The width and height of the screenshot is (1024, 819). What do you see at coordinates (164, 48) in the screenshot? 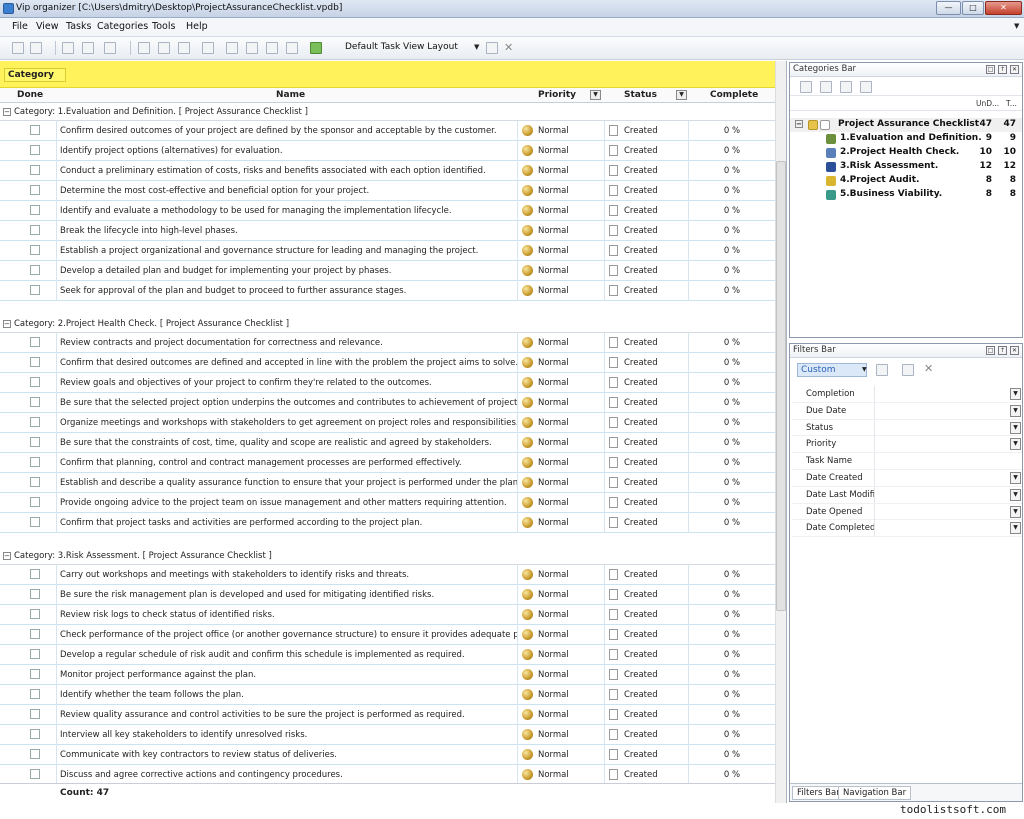
I see `edit-icon` at bounding box center [164, 48].